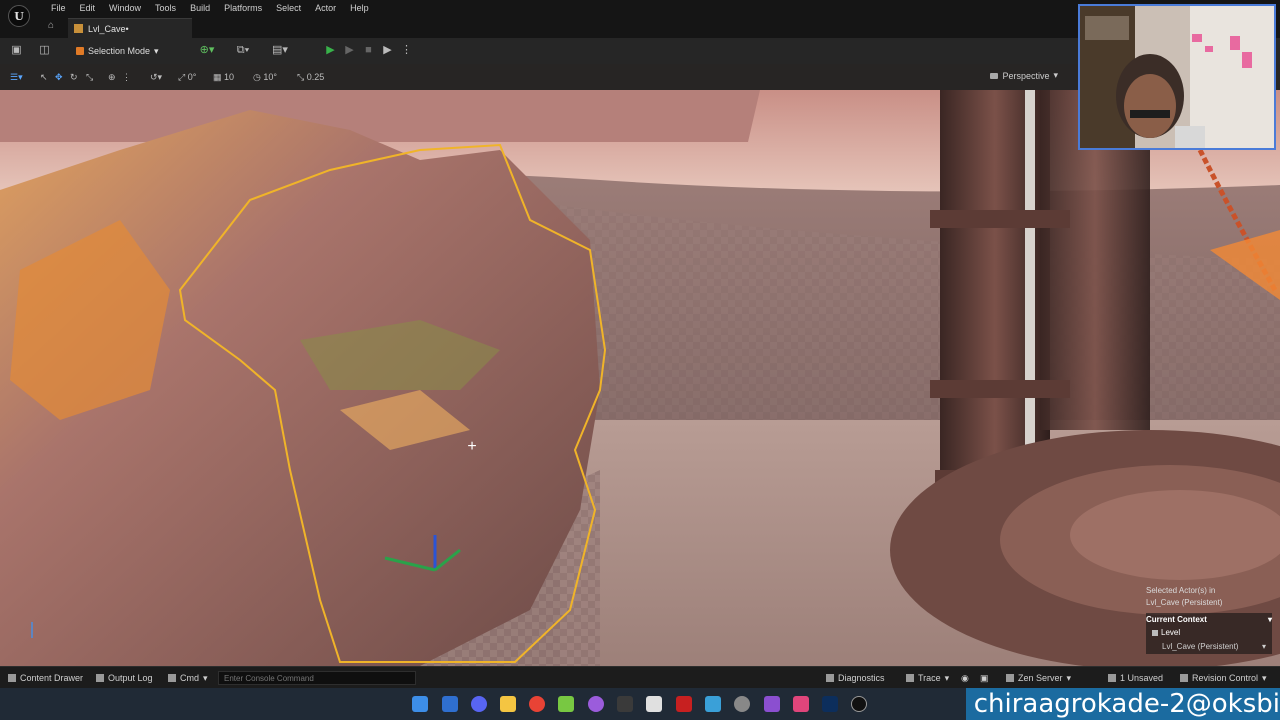 The image size is (1280, 720). Describe the element at coordinates (16, 50) in the screenshot. I see `save-icon: ▣` at that location.